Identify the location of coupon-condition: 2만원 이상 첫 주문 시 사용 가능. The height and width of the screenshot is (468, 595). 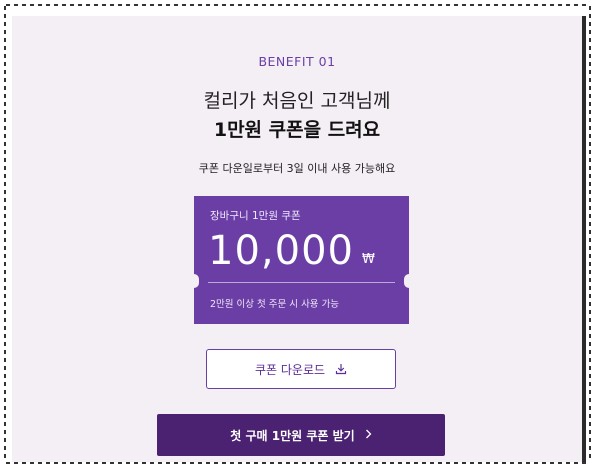
(275, 304).